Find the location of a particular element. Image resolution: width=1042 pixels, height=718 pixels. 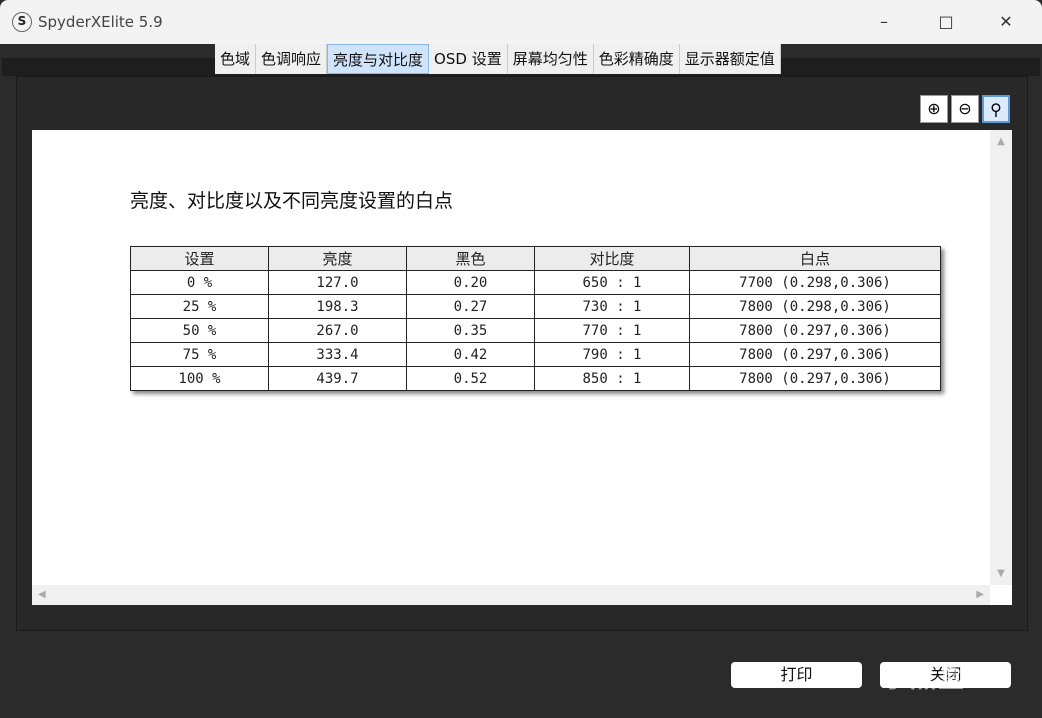

tab-osd-settings: OSD 设置 is located at coordinates (468, 59).